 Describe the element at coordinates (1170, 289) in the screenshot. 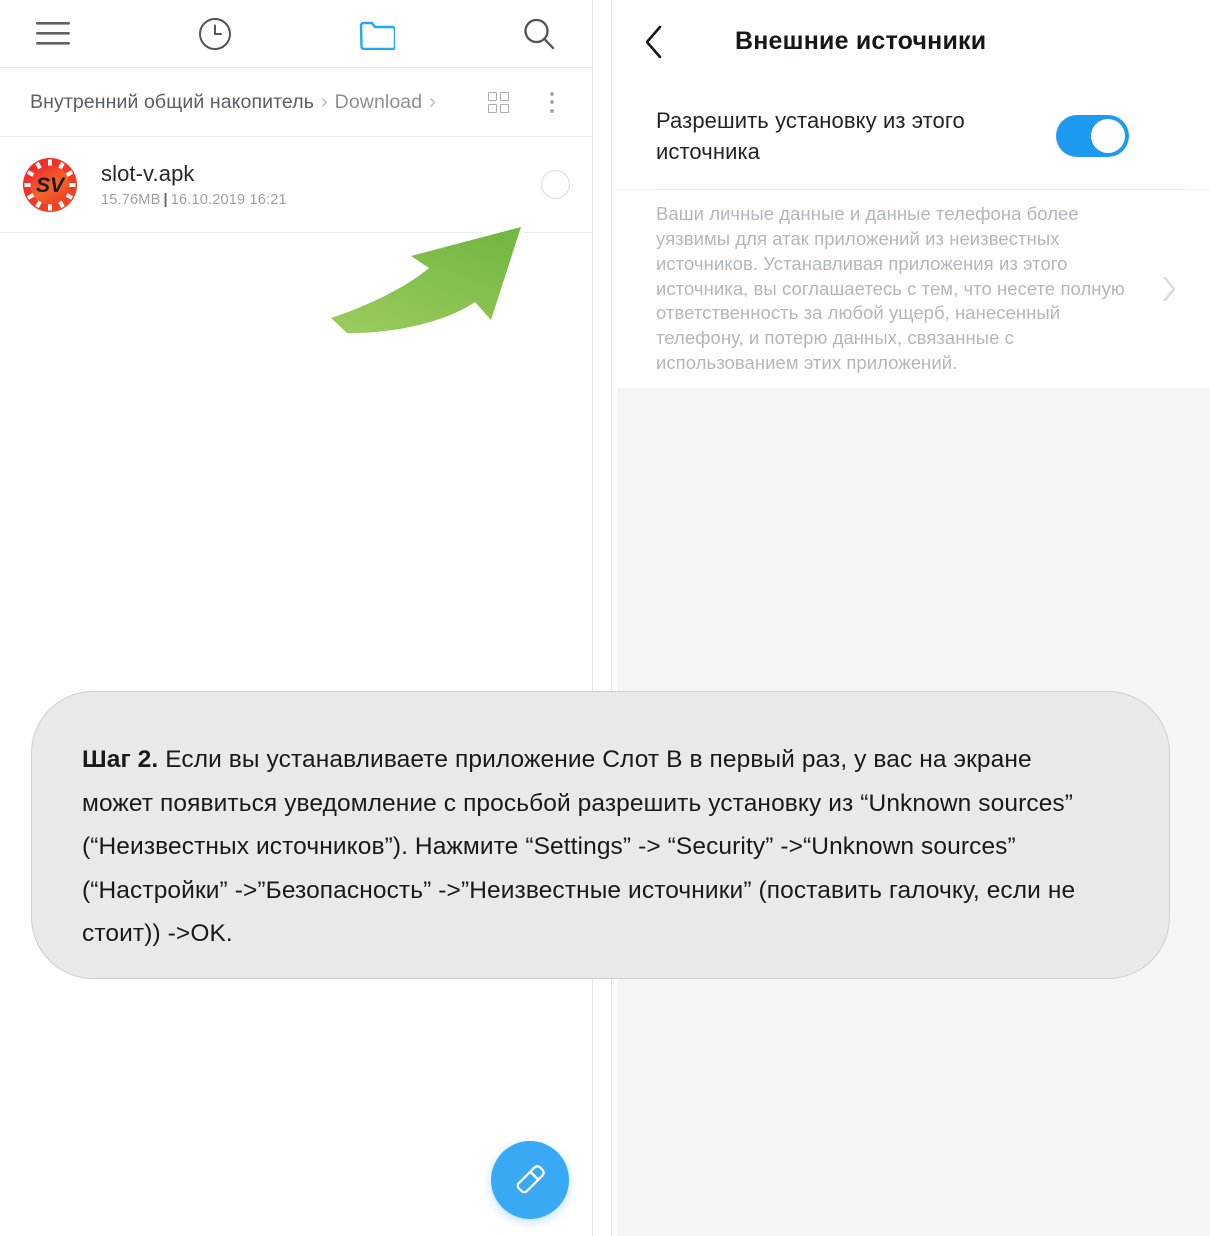

I see `chevron-right-icon` at that location.